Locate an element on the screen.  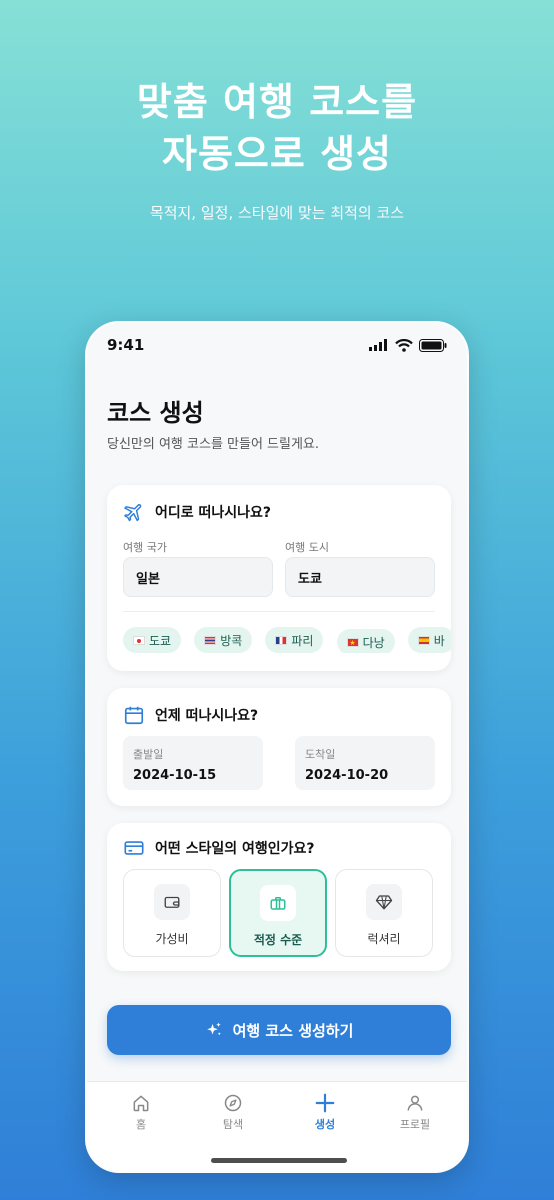
divider is located at coordinates (279, 611).